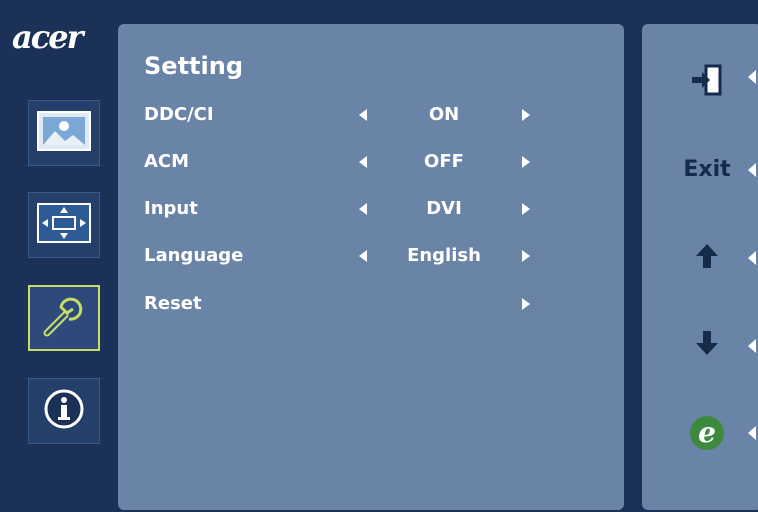  What do you see at coordinates (444, 255) in the screenshot?
I see `setting-value: English` at bounding box center [444, 255].